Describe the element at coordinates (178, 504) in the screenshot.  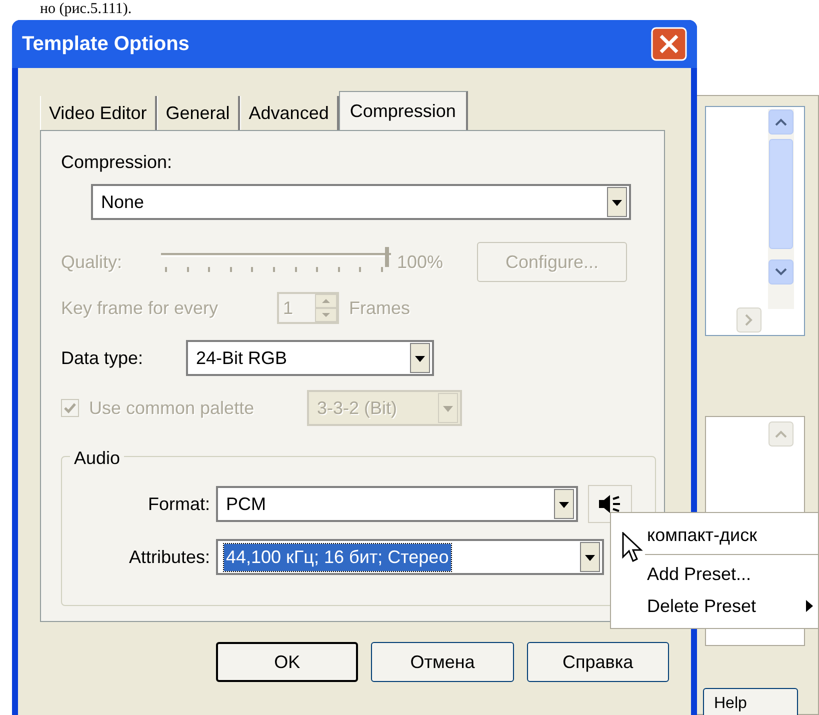
I see `field-label: Format:` at that location.